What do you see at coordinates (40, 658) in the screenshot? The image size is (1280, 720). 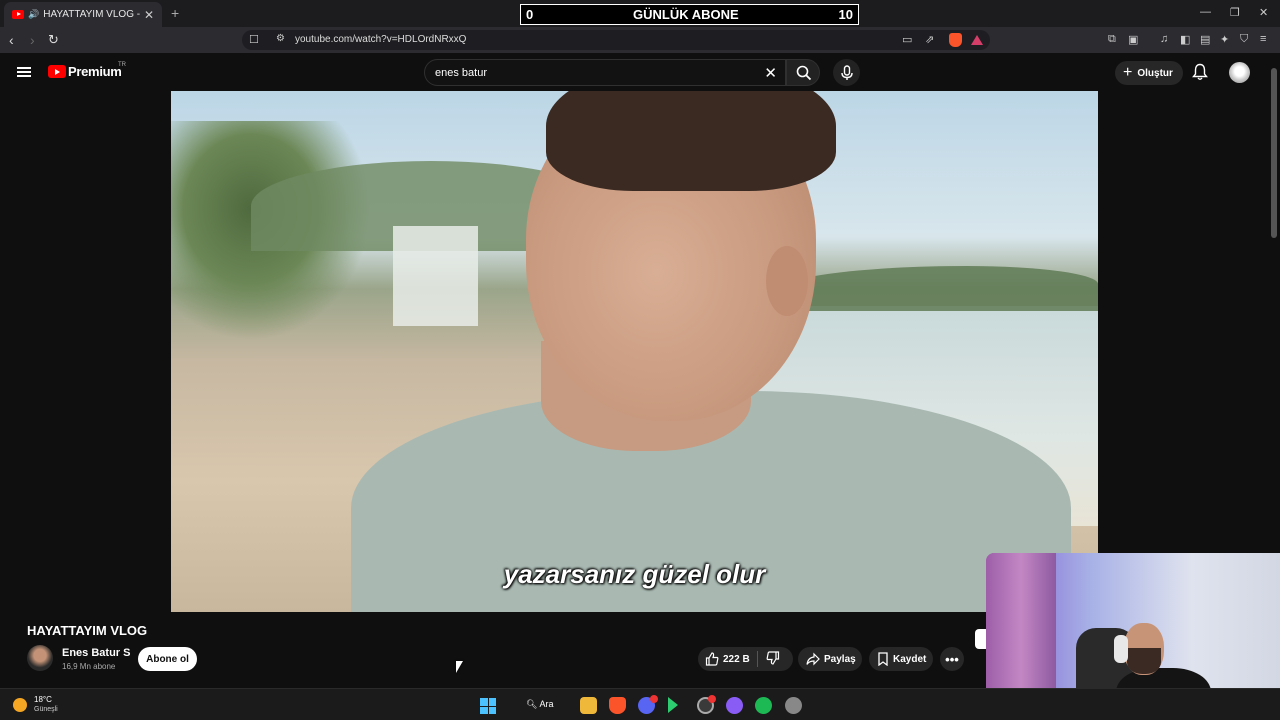 I see `channel-avatar` at bounding box center [40, 658].